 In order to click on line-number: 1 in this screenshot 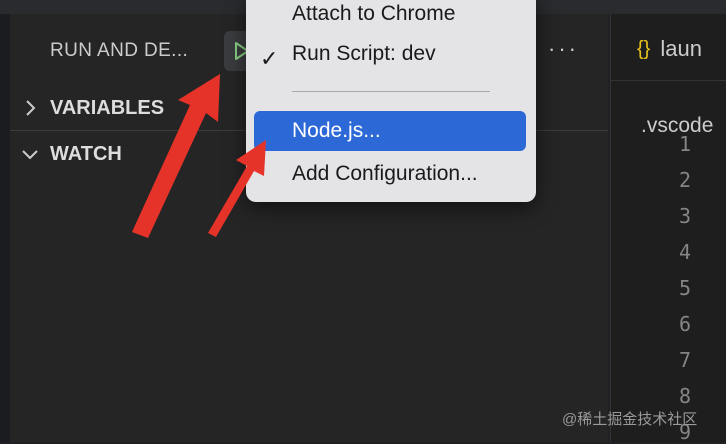, I will do `click(684, 144)`.